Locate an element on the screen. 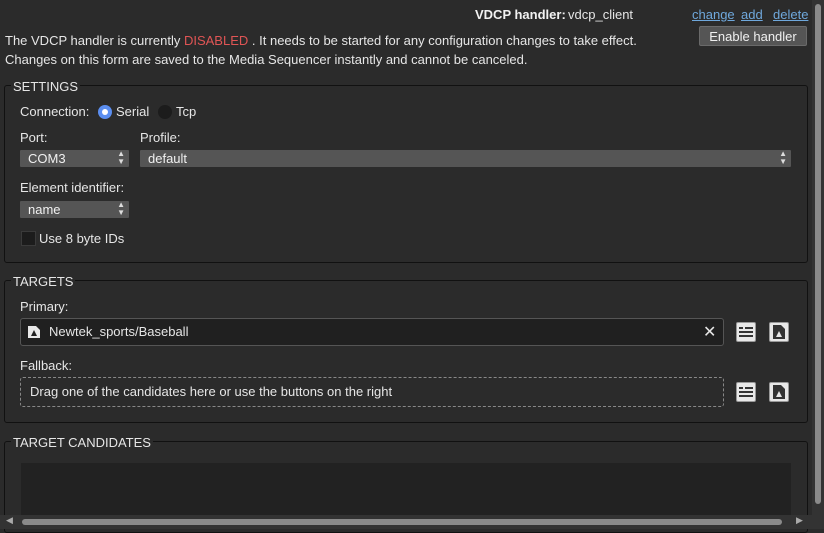 This screenshot has height=533, width=824. tcp-label: Tcp is located at coordinates (186, 111).